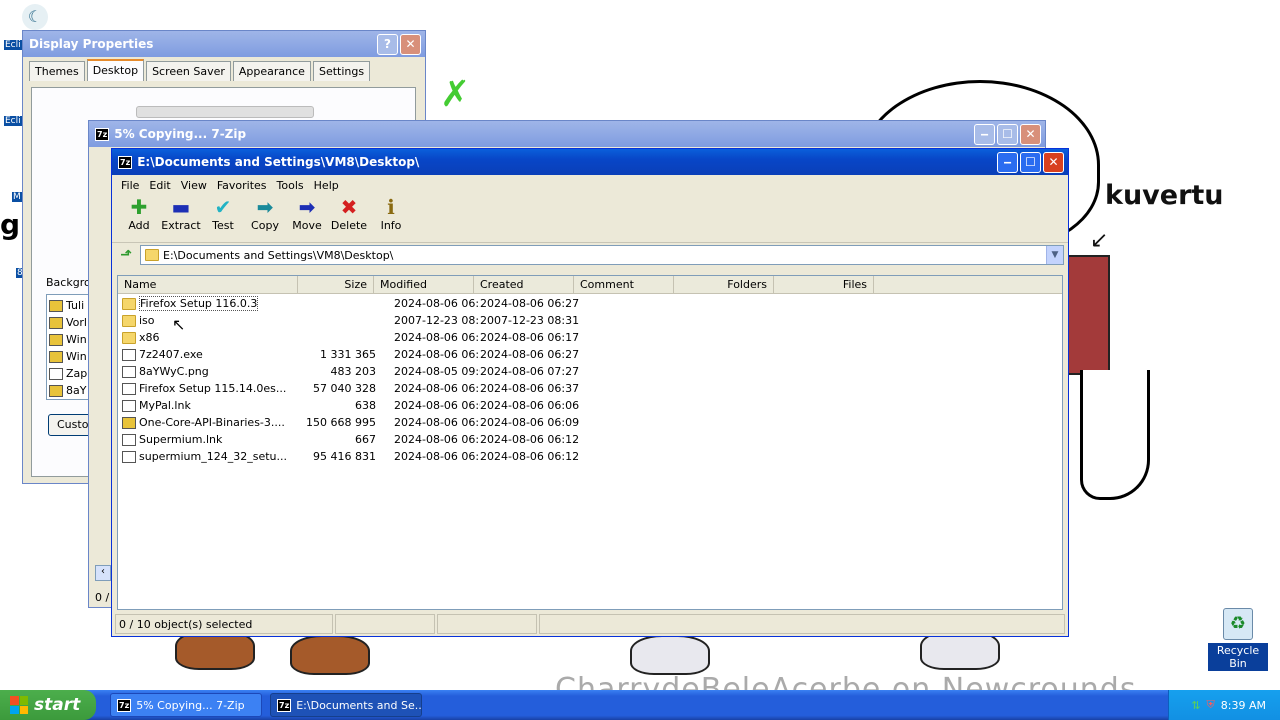  I want to click on eclipse-icon: ☾, so click(35, 17).